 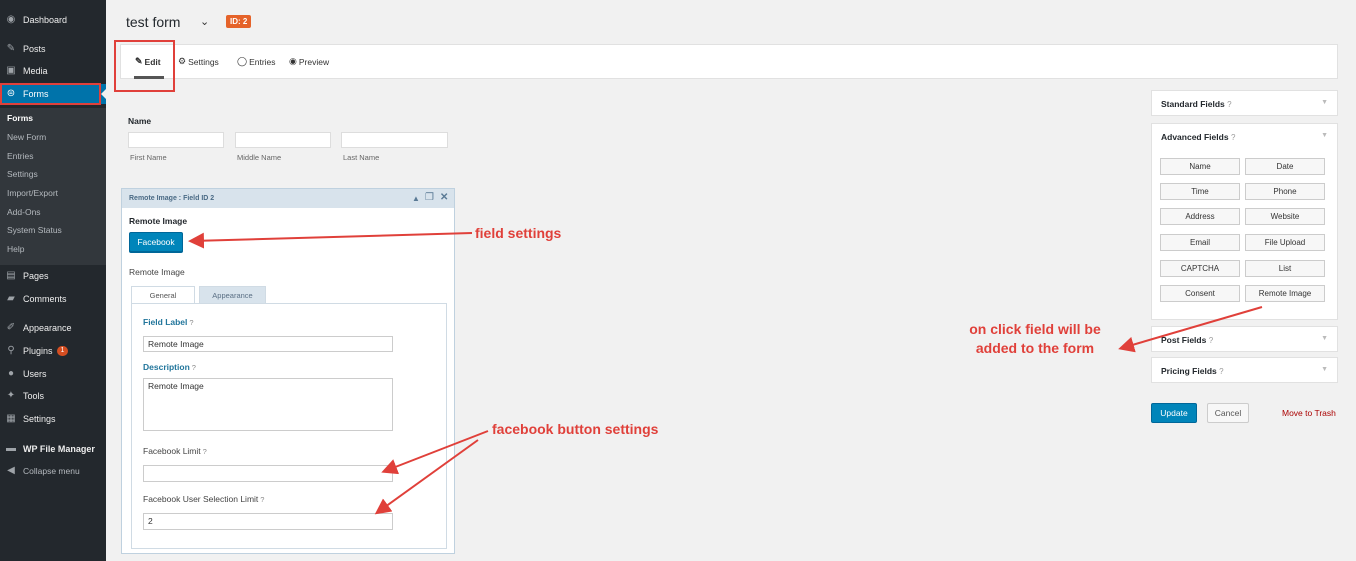 I want to click on sidebar-item-dashboard: ◉ Dashboard, so click(x=53, y=20).